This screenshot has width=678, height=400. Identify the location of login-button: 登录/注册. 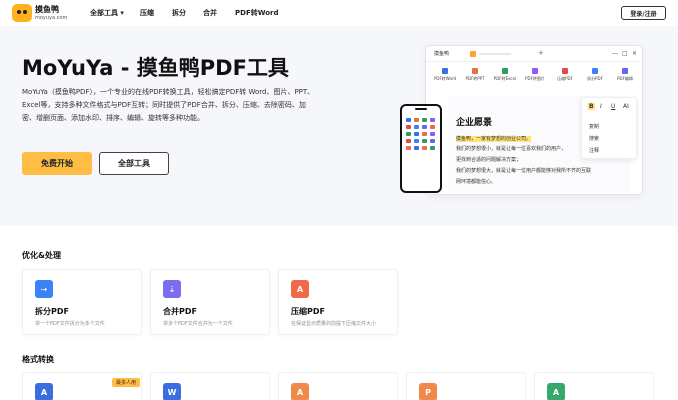
(643, 13).